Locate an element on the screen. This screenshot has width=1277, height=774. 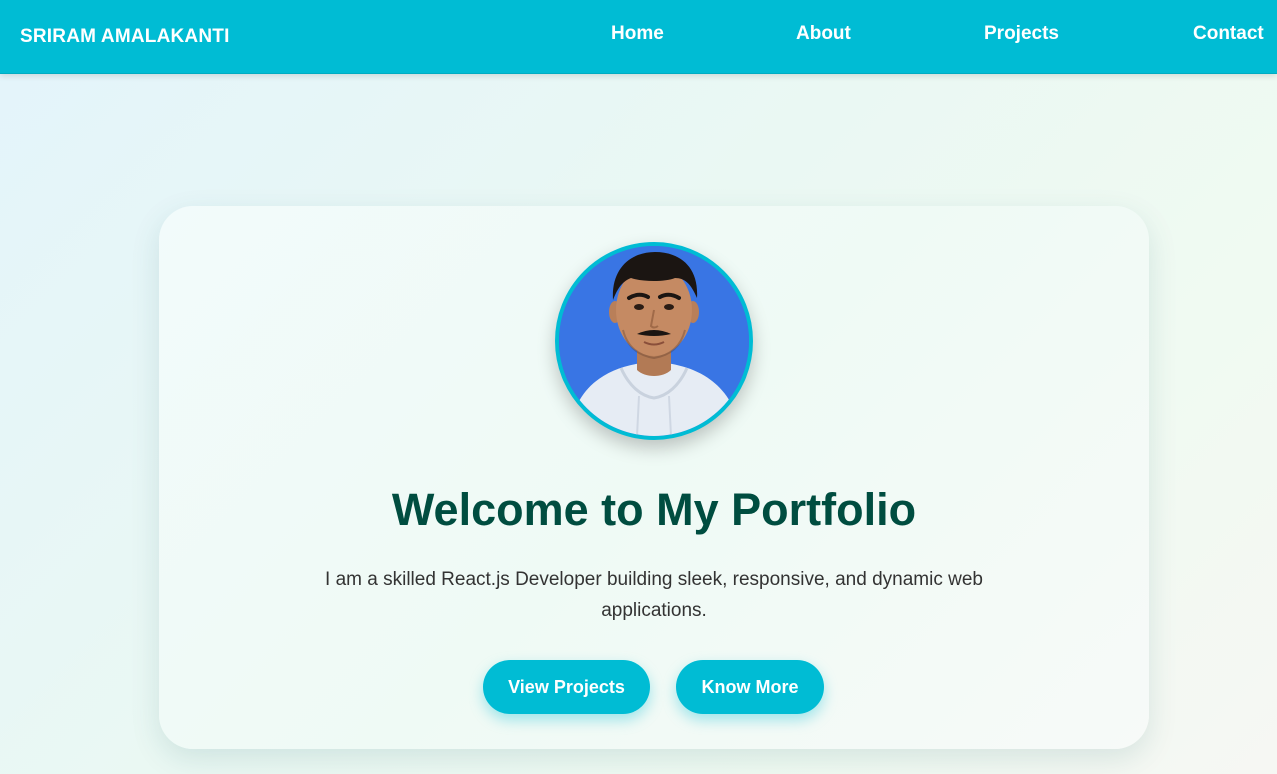
brand-name: SRIRAM AMALAKANTI is located at coordinates (125, 37).